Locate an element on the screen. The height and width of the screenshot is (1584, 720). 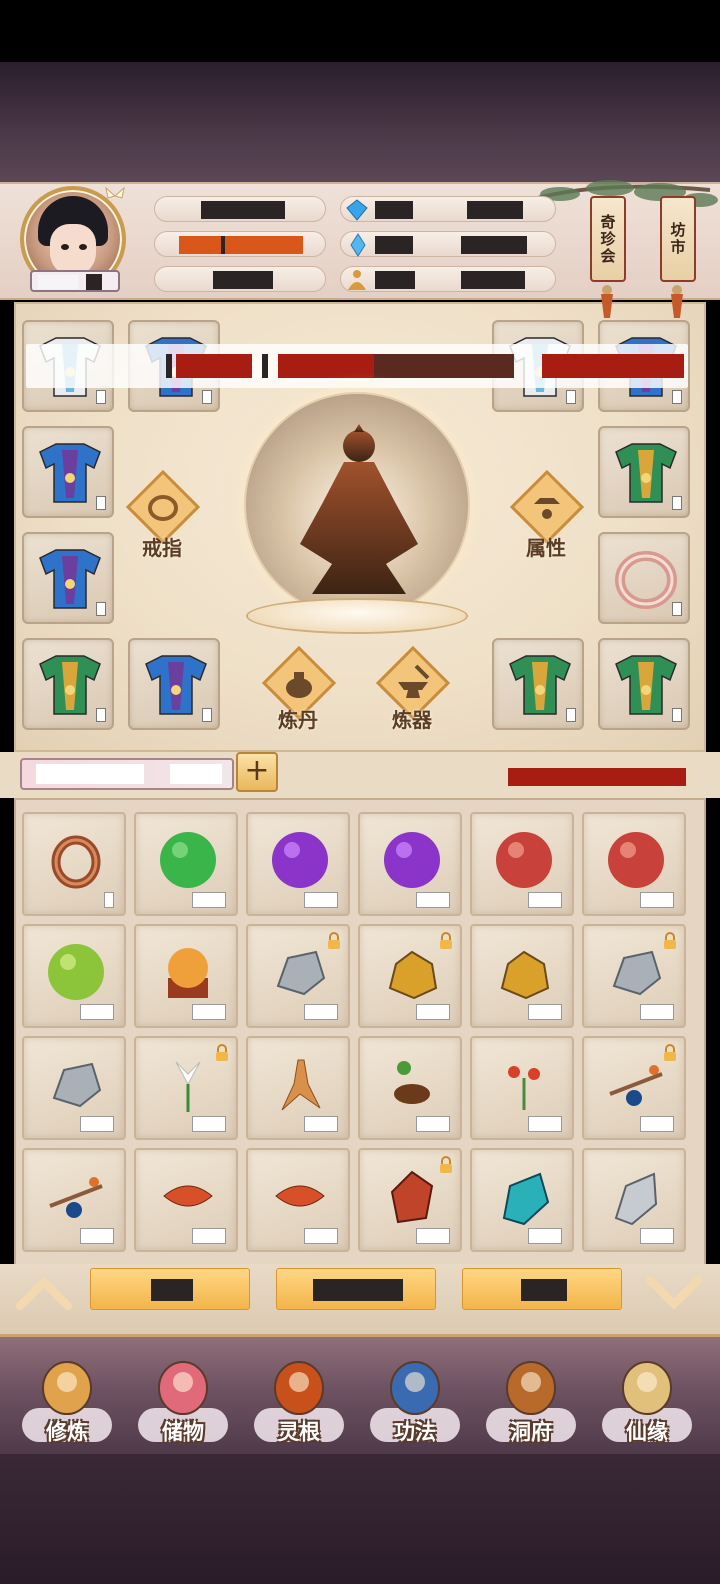
cultivation-orb is located at coordinates (357, 505).